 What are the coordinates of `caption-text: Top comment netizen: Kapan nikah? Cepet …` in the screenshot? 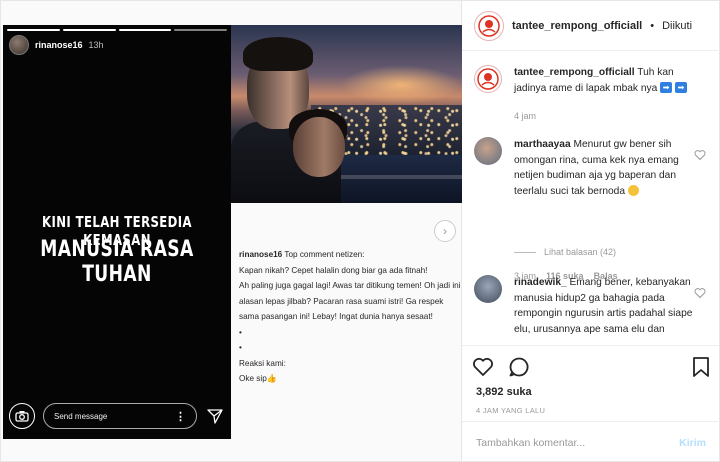 It's located at (350, 316).